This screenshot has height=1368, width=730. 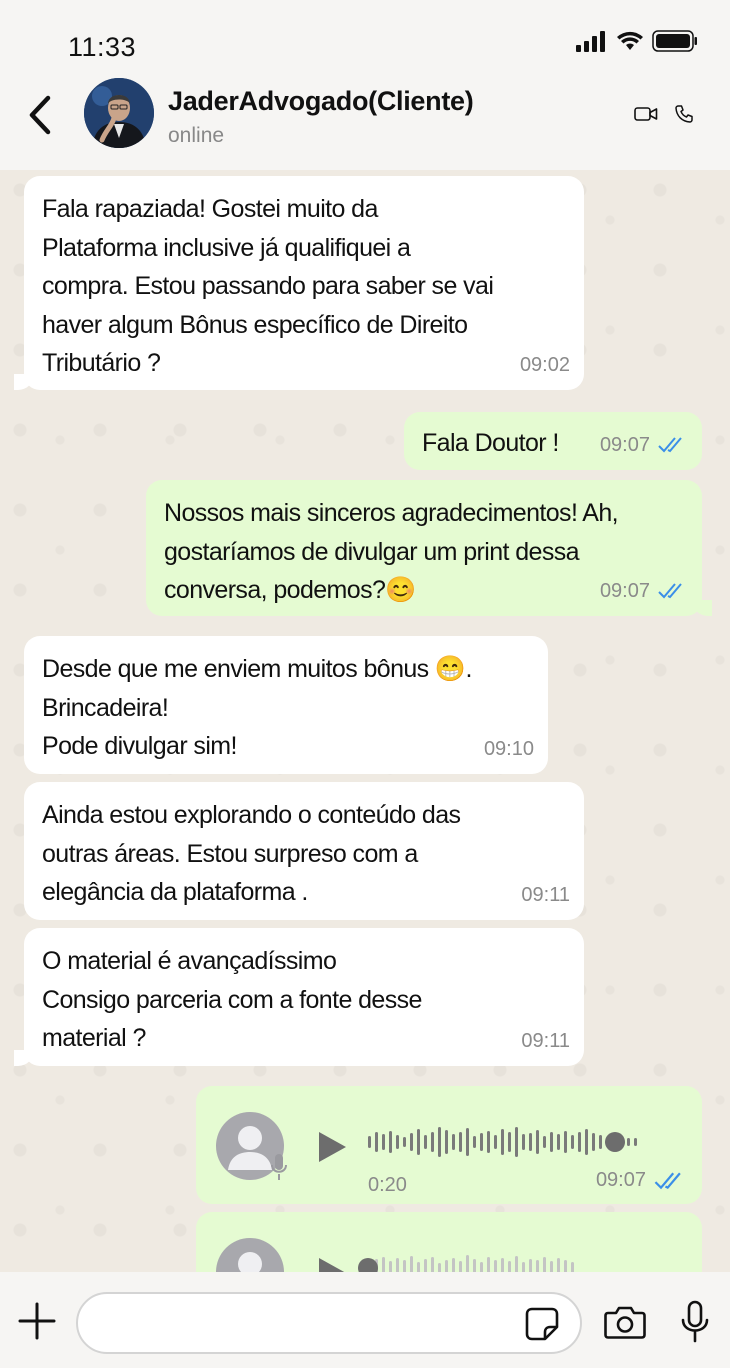 What do you see at coordinates (196, 135) in the screenshot?
I see `contact-status: online` at bounding box center [196, 135].